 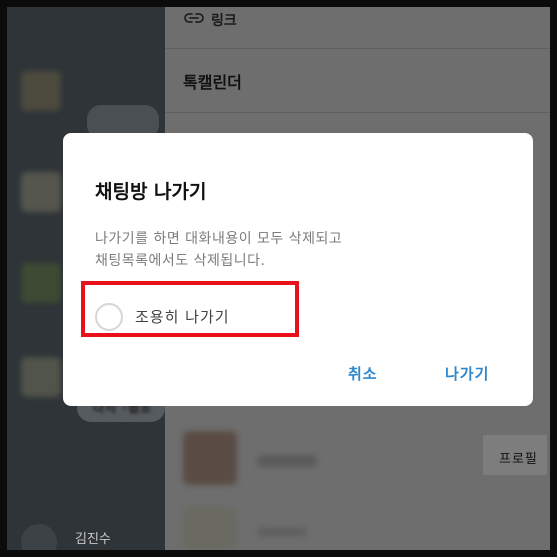 What do you see at coordinates (357, 28) in the screenshot?
I see `drawer-row-link: 링크` at bounding box center [357, 28].